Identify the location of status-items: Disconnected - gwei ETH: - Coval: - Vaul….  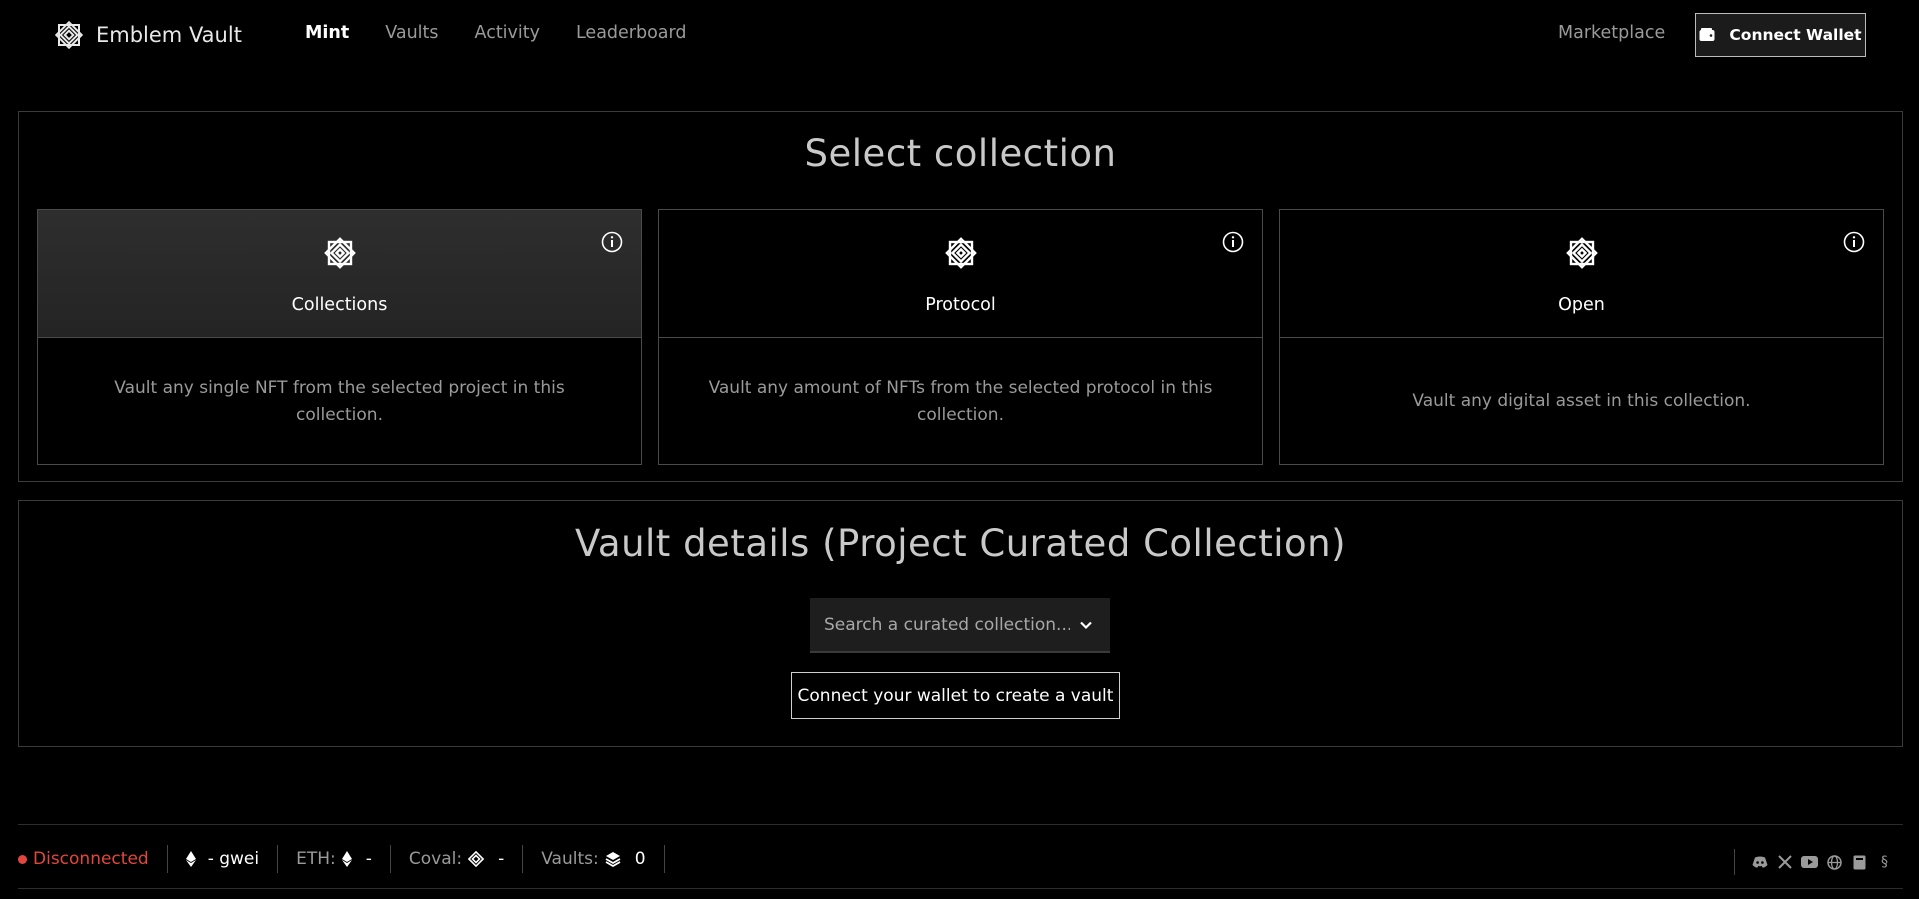
(341, 859).